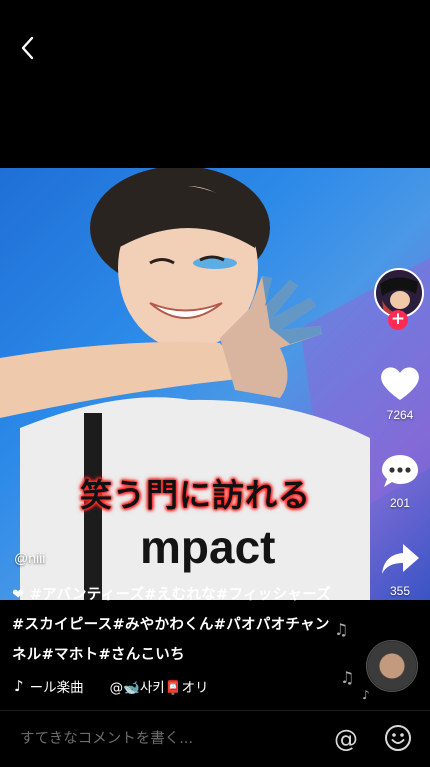 This screenshot has height=767, width=430. Describe the element at coordinates (346, 739) in the screenshot. I see `mention-at-icon: @` at that location.